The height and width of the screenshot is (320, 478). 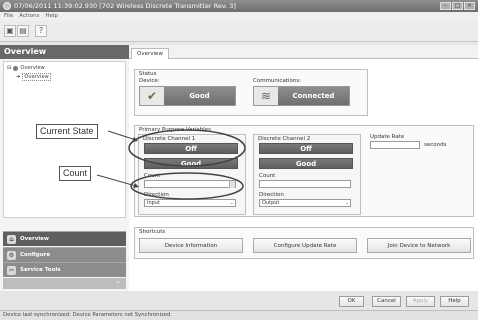 I want to click on join-device-to-network-button: Join Device to Network, so click(x=419, y=245).